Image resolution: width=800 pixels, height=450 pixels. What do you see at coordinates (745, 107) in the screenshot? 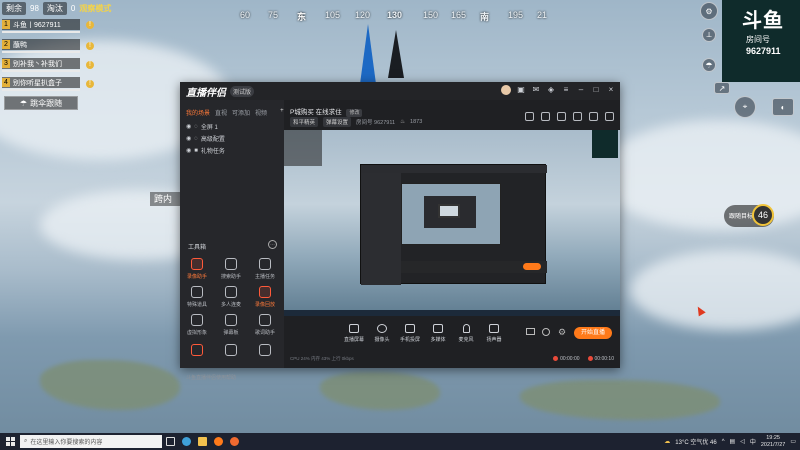
I see `map-marker-icon: ⌖` at bounding box center [745, 107].